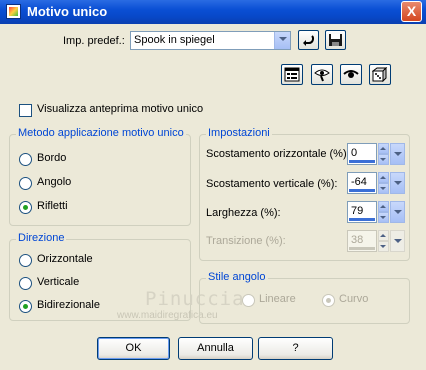  Describe the element at coordinates (397, 183) in the screenshot. I see `offset-y-dropdown` at that location.